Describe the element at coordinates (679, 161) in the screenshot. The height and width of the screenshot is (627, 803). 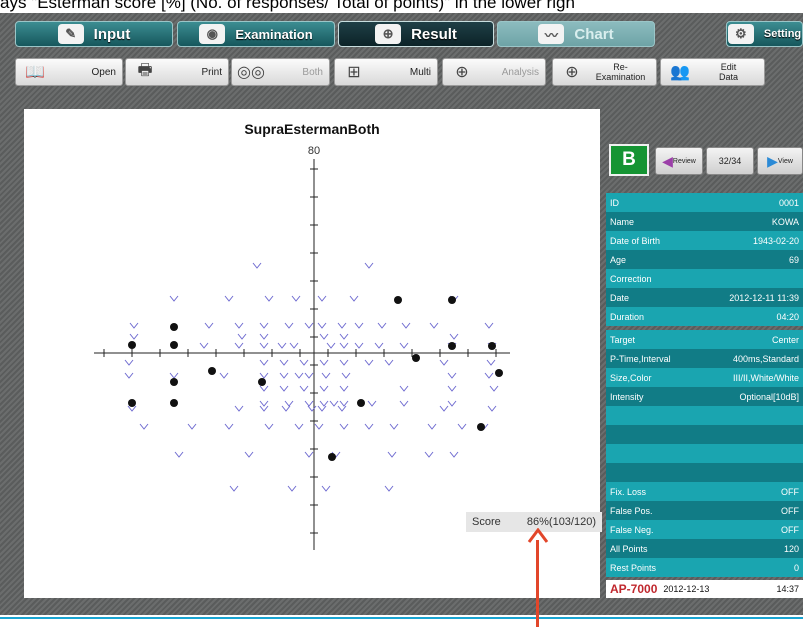
I see `review-button: ◀ Review` at that location.